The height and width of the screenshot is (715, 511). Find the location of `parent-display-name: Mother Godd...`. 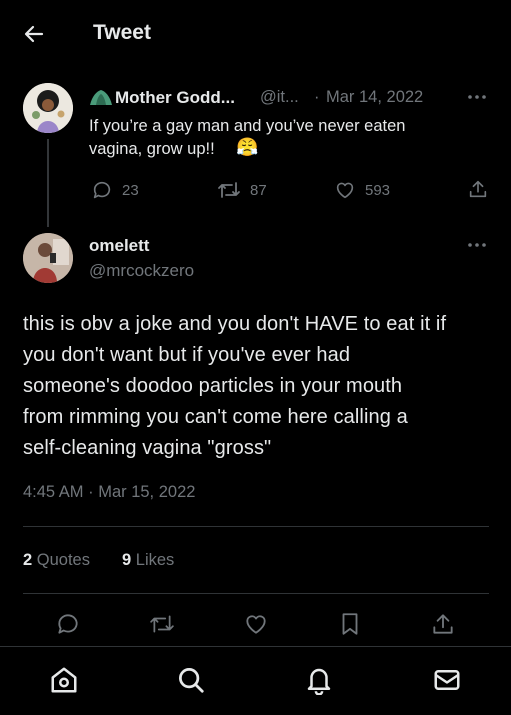

parent-display-name: Mother Godd... is located at coordinates (175, 98).